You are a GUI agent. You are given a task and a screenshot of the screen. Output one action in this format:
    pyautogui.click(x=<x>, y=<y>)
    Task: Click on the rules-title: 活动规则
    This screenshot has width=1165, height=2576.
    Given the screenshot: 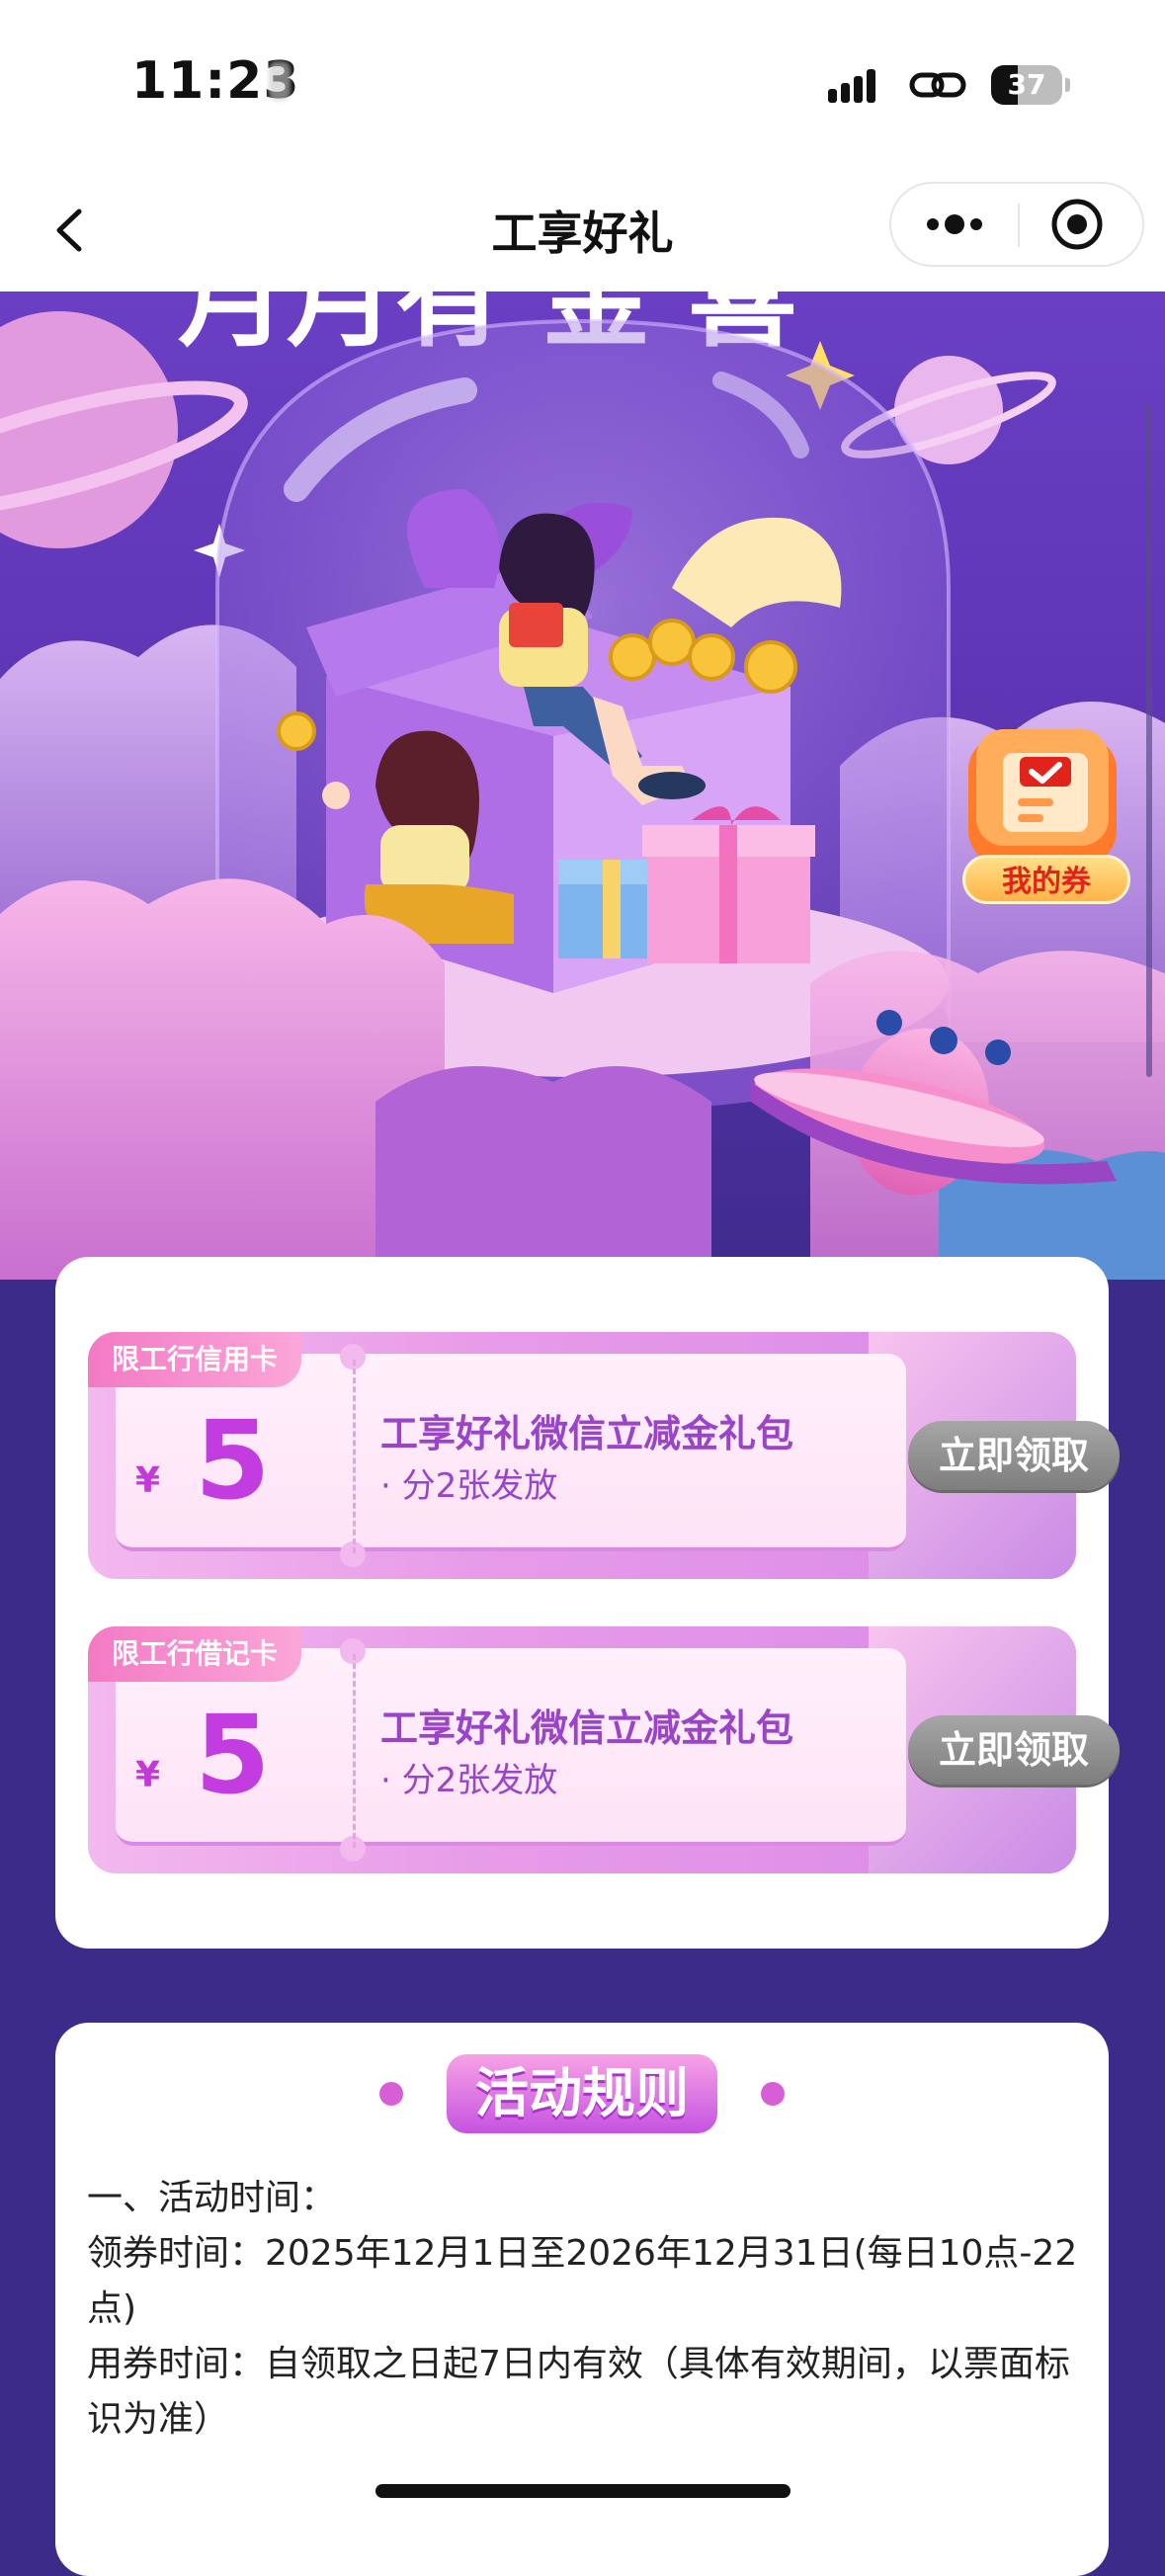 What is the action you would take?
    pyautogui.click(x=582, y=2093)
    